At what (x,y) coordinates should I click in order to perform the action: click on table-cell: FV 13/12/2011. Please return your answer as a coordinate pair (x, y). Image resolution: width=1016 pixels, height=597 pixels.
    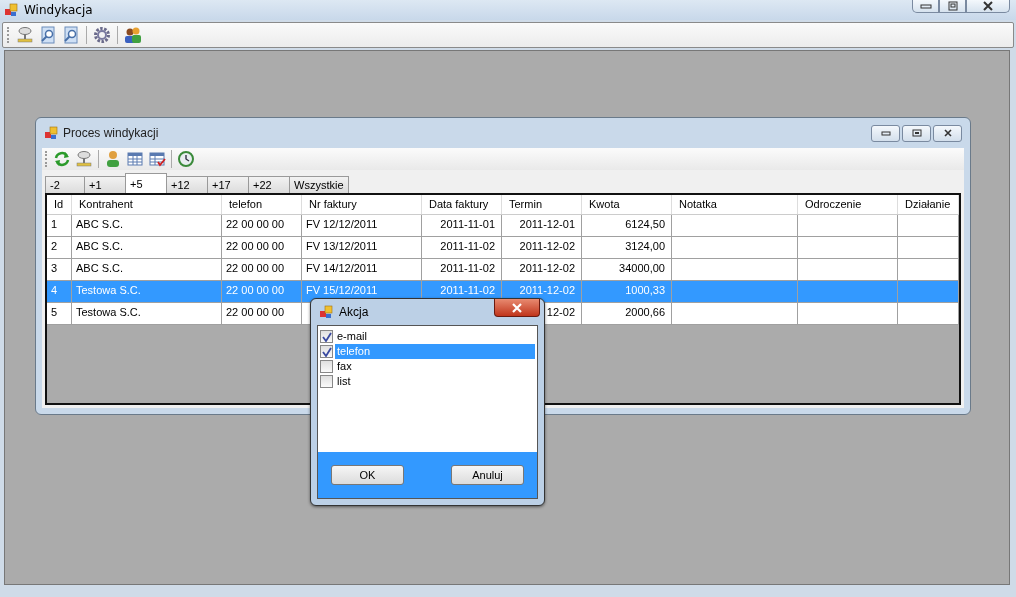
    Looking at the image, I should click on (342, 246).